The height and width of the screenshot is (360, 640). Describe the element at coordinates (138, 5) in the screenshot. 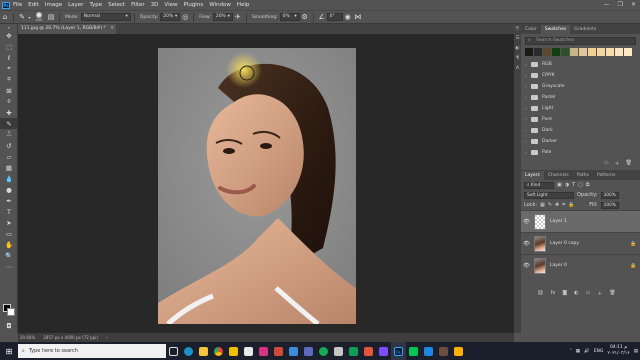

I see `menu-filter: Filter` at that location.